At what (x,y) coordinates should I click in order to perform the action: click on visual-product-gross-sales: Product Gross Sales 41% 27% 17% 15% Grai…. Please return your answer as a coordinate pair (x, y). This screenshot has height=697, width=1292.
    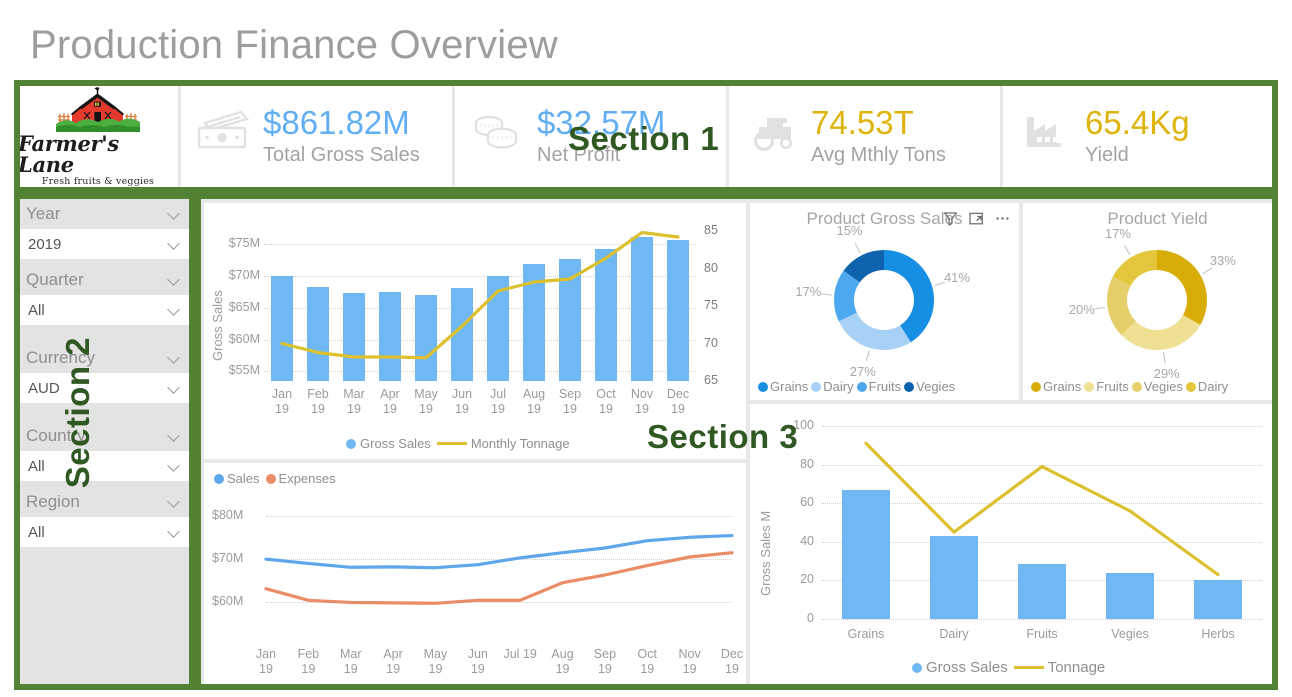
    Looking at the image, I should click on (884, 301).